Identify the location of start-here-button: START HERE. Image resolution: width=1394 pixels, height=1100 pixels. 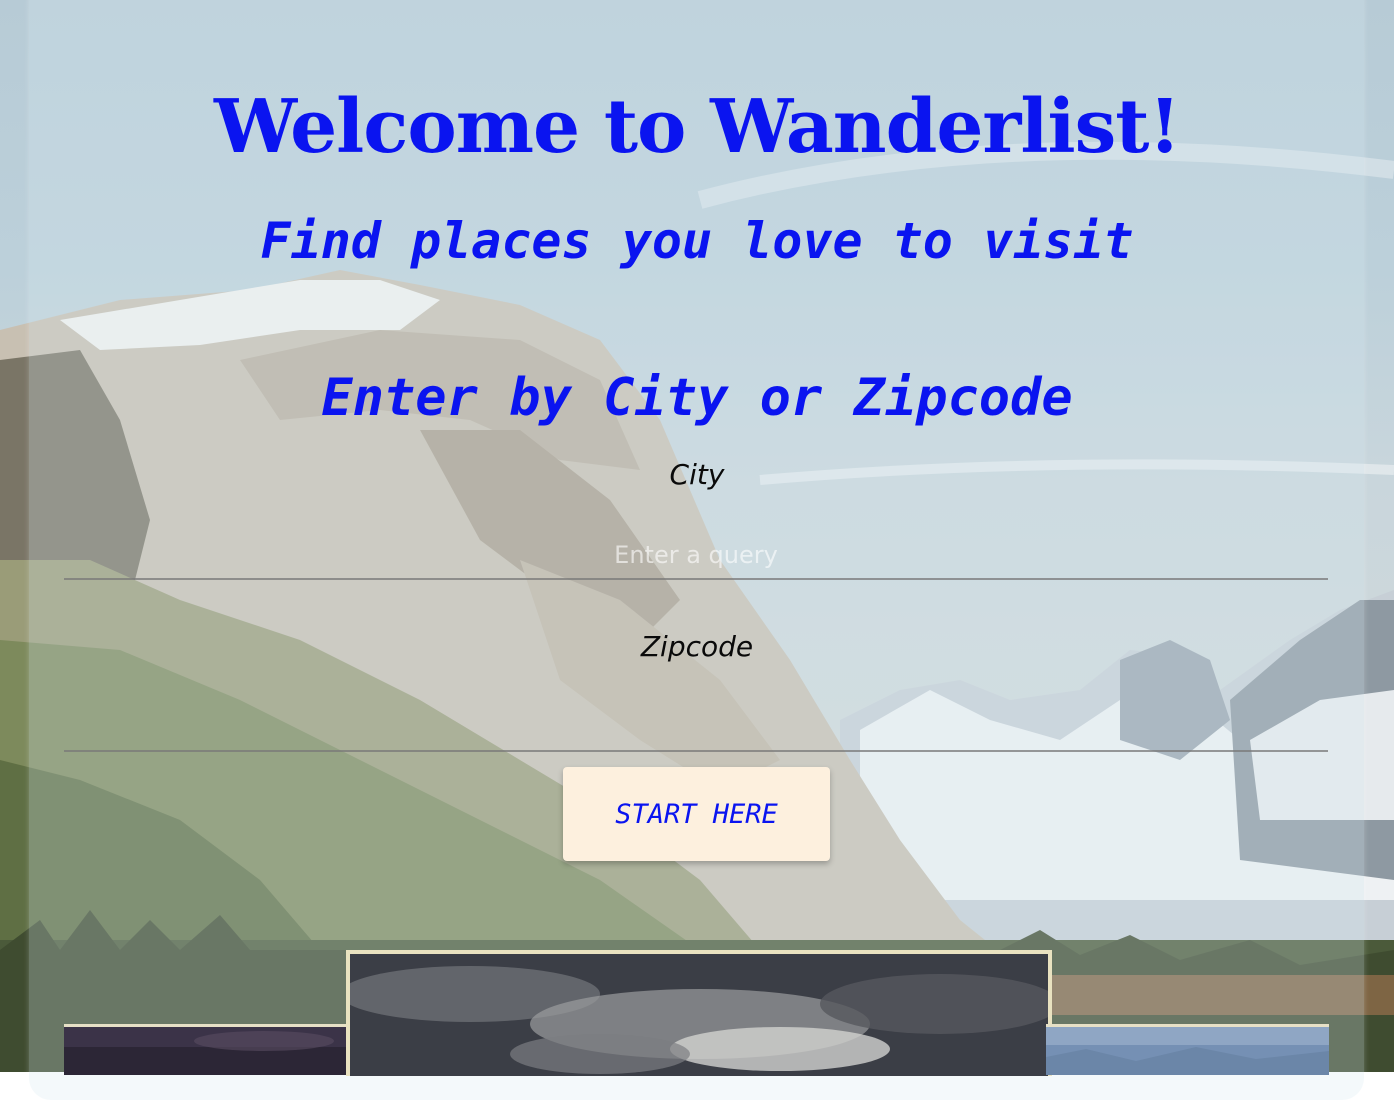
(696, 814).